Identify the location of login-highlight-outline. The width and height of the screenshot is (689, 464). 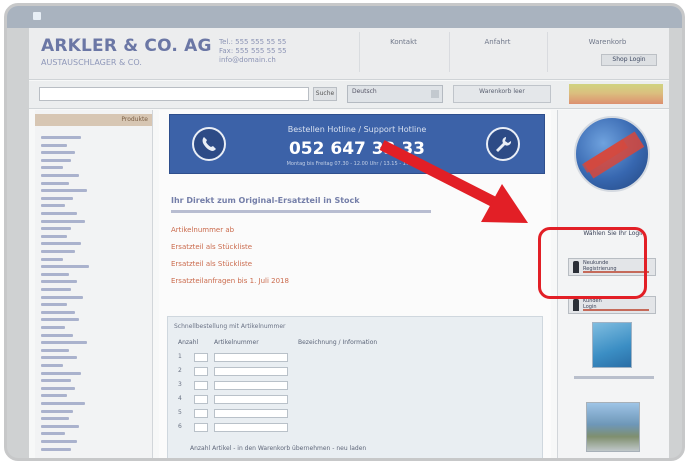
(592, 263).